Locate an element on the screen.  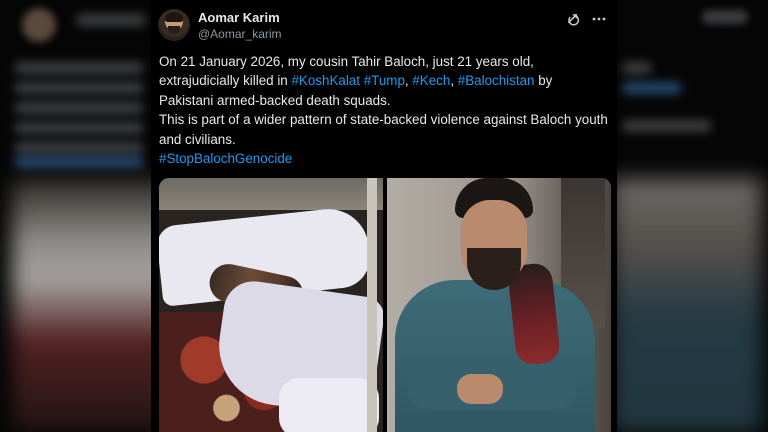
text-segment: , is located at coordinates (454, 81).